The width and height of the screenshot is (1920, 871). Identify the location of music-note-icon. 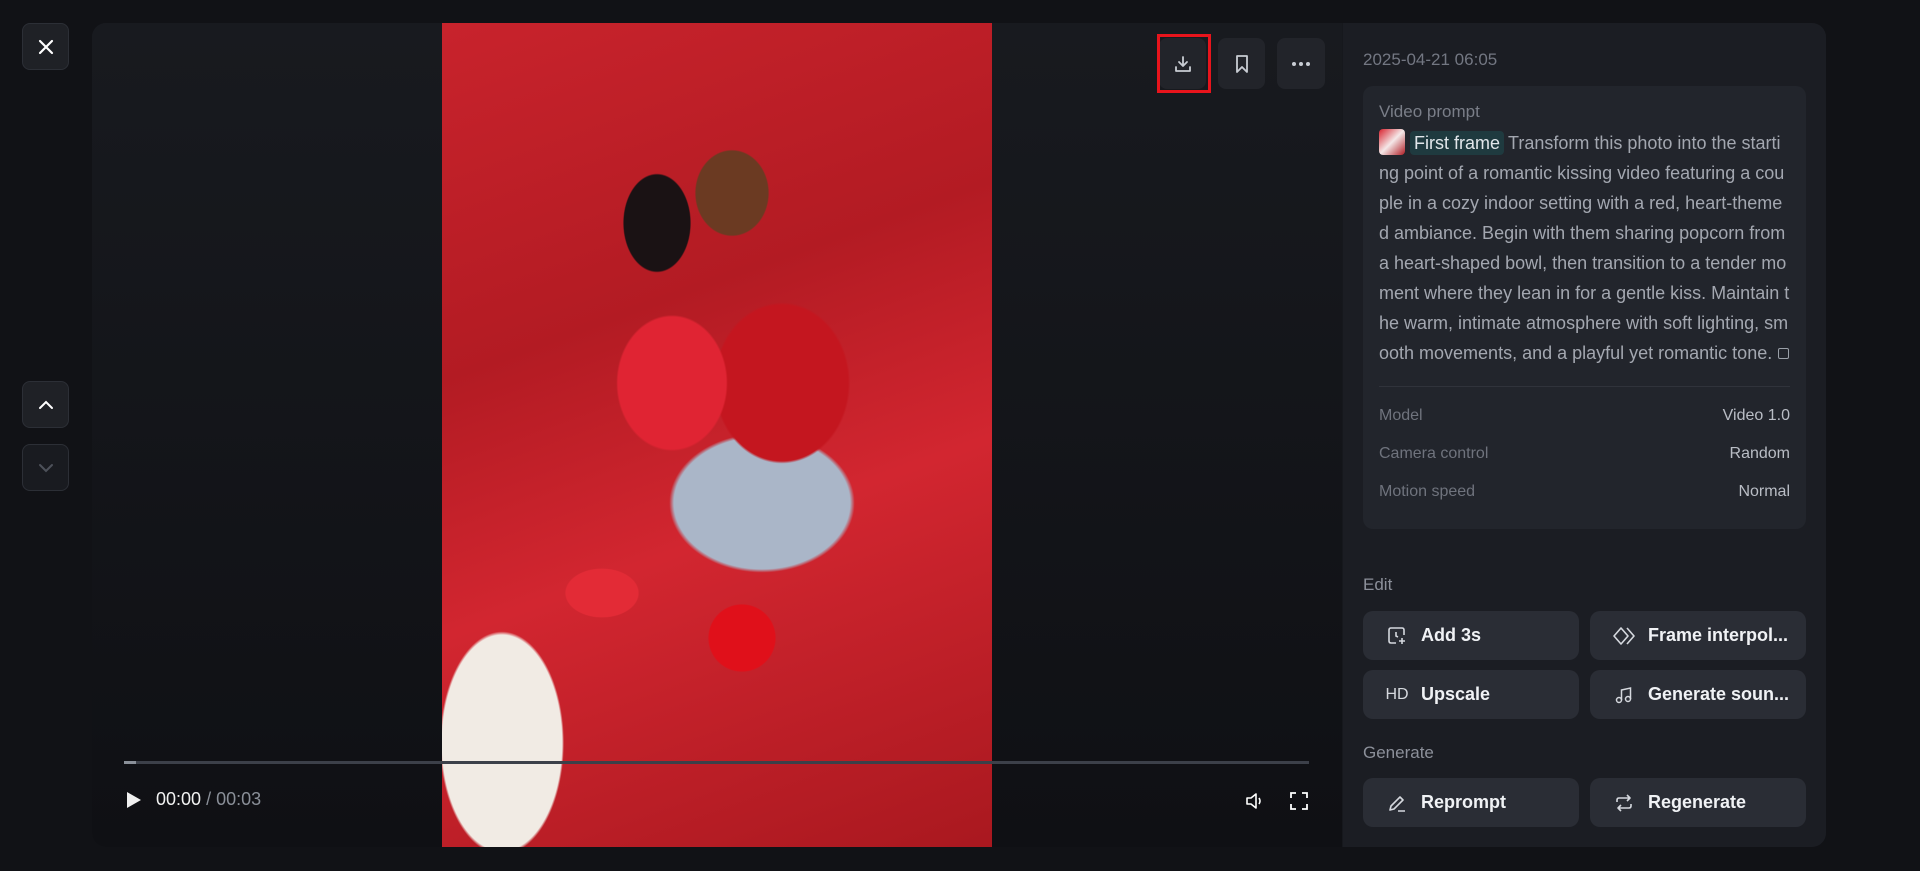
(1623, 694).